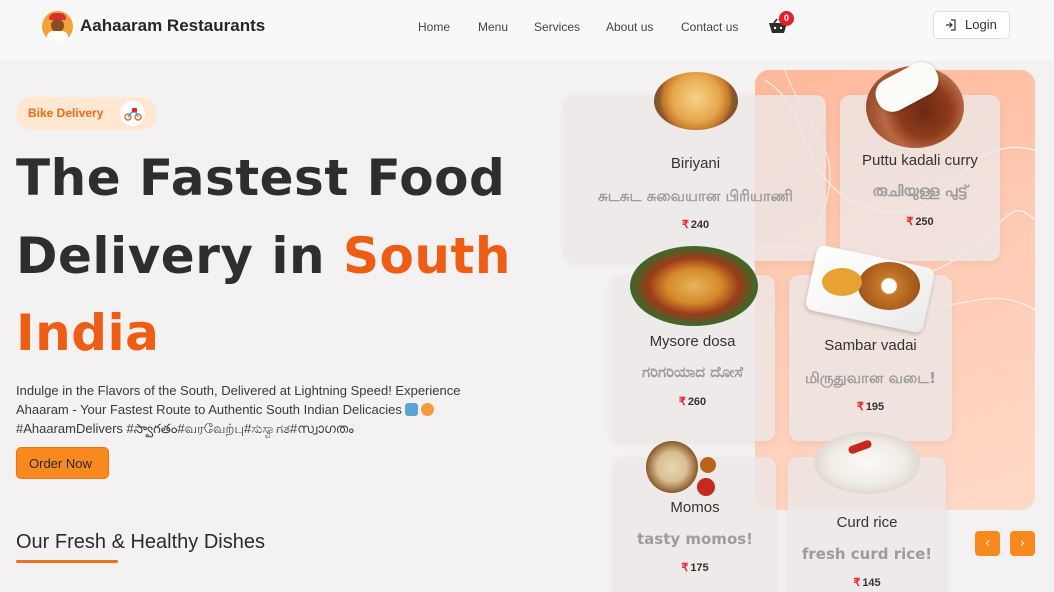 Image resolution: width=1054 pixels, height=592 pixels. What do you see at coordinates (786, 18) in the screenshot?
I see `cart-count-badge: 0` at bounding box center [786, 18].